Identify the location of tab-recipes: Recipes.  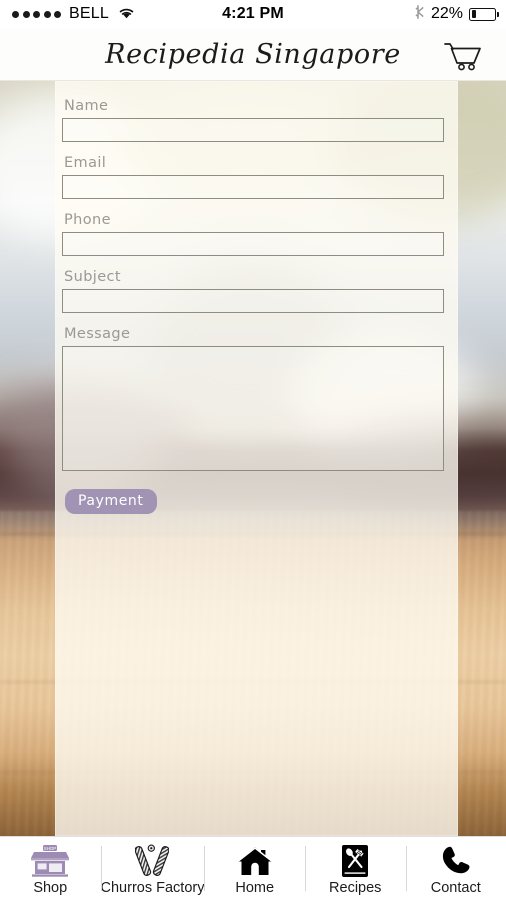
(355, 868).